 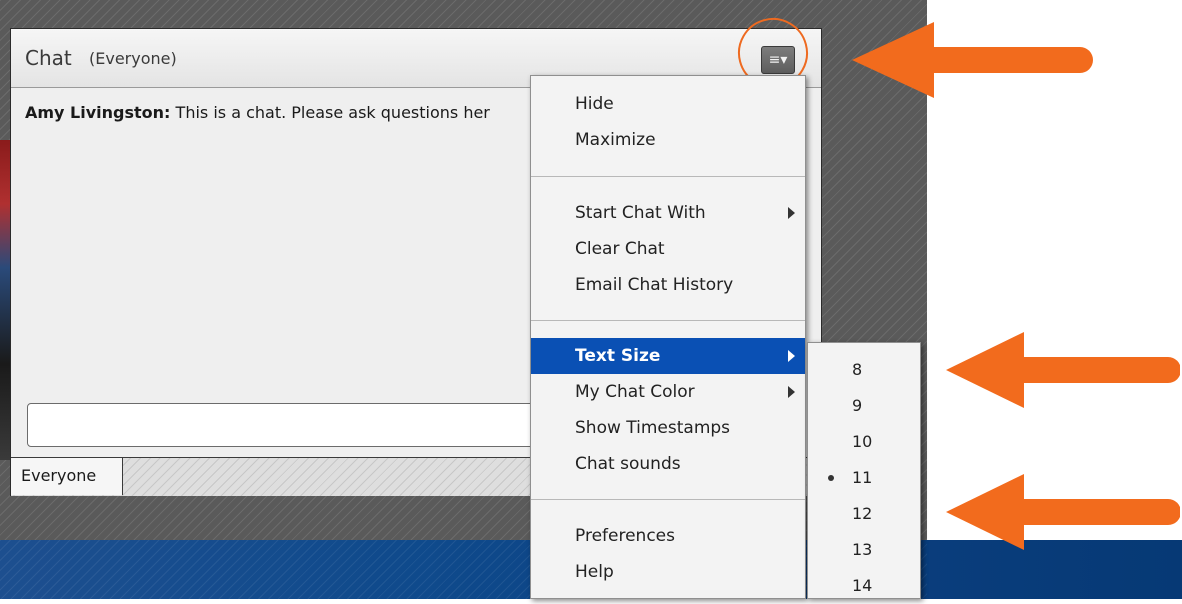 I want to click on menu-item-my-chat-color: My Chat Color, so click(x=668, y=392).